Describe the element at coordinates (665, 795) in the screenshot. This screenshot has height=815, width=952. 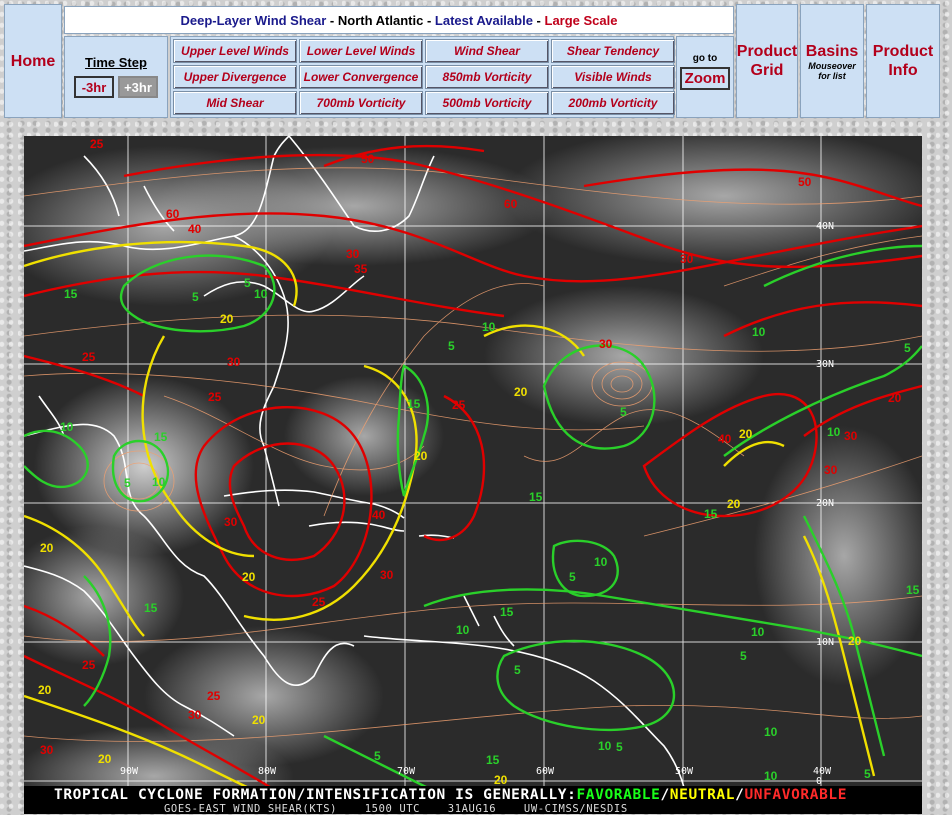
I see `caption-sep: /` at that location.